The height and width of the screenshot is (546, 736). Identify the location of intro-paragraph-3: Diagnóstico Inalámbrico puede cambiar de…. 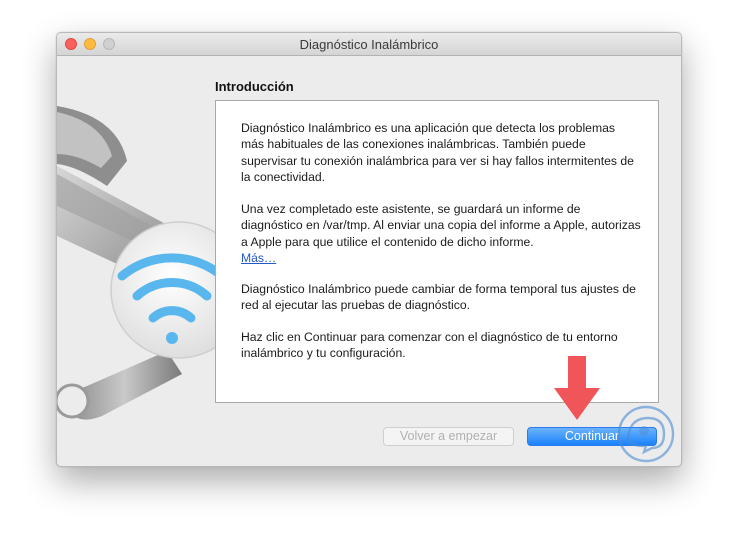
(438, 297).